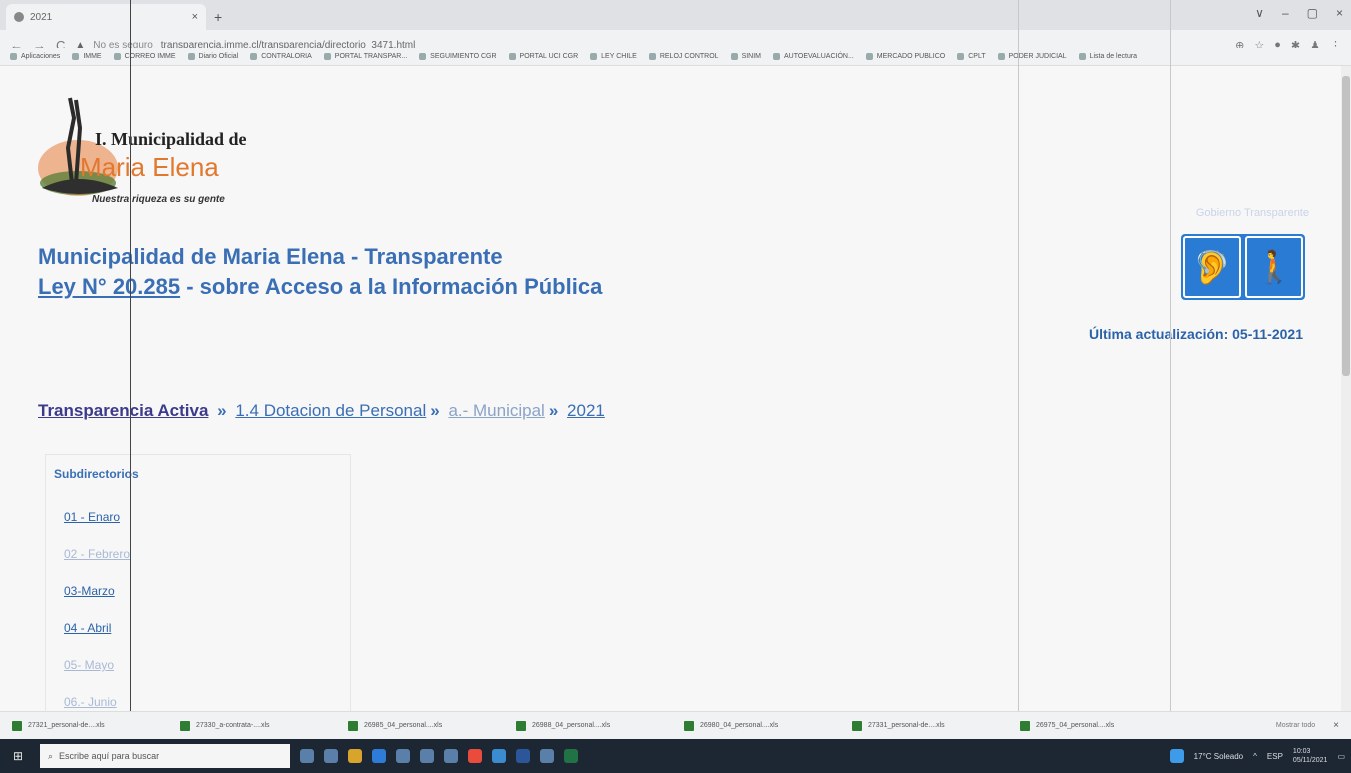 Image resolution: width=1351 pixels, height=773 pixels. Describe the element at coordinates (1275, 756) in the screenshot. I see `language-indicator: ESP` at that location.